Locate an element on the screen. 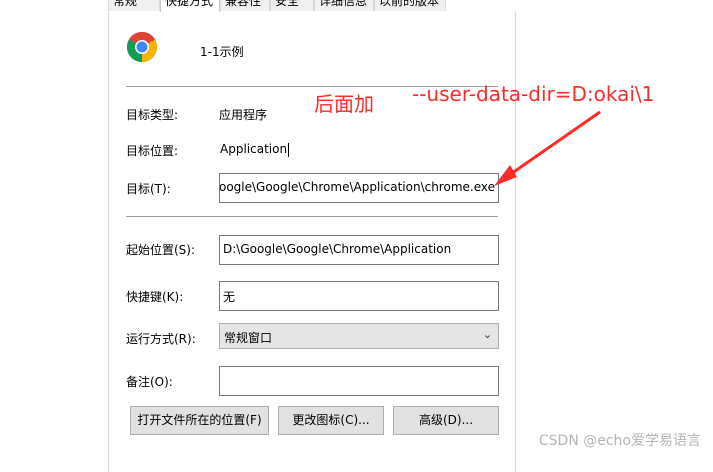  annotation-arrow is located at coordinates (547, 148).